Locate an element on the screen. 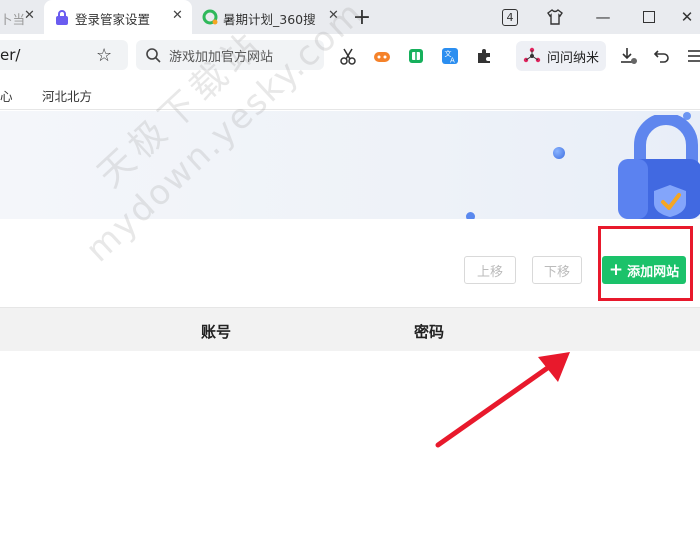  search-box: 游戏加加官方网站 is located at coordinates (230, 55).